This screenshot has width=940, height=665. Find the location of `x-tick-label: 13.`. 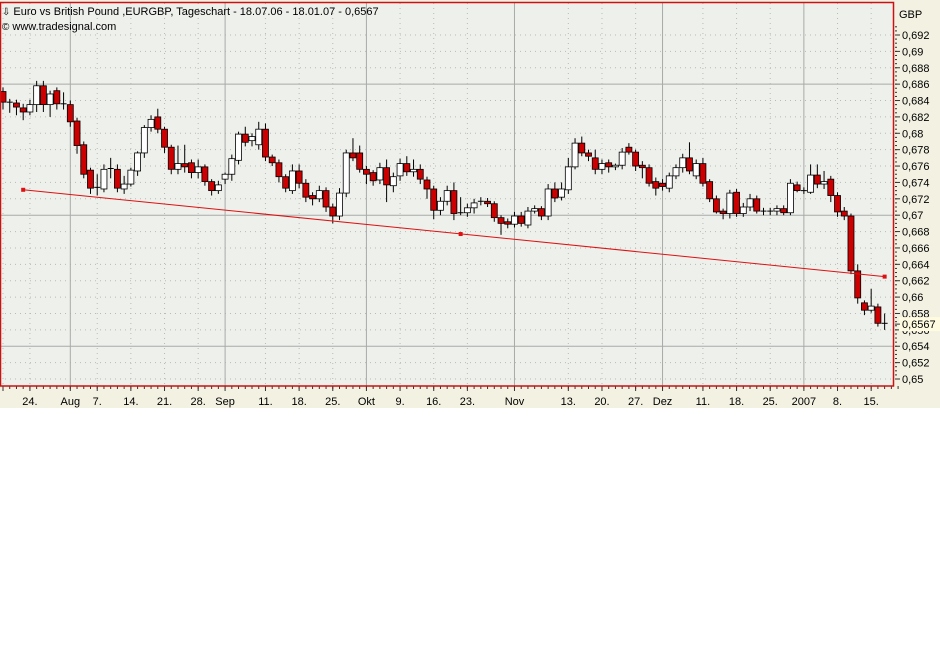

x-tick-label: 13. is located at coordinates (568, 402).